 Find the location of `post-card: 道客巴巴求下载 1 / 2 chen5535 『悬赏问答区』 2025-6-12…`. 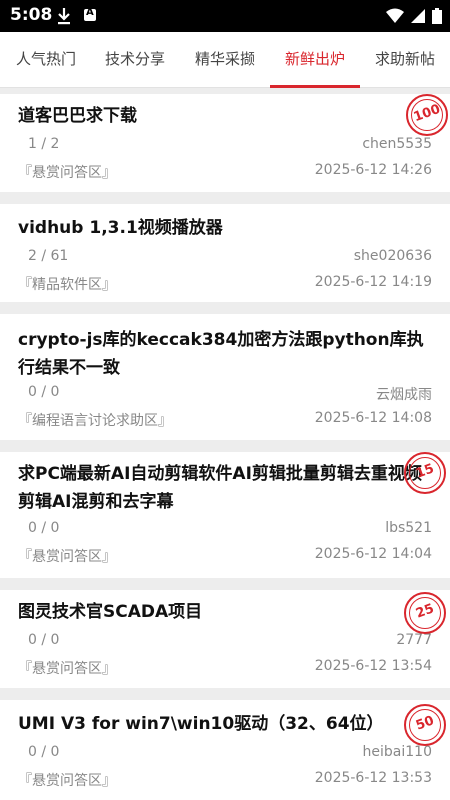

post-card: 道客巴巴求下载 1 / 2 chen5535 『悬赏问答区』 2025-6-12… is located at coordinates (225, 143).